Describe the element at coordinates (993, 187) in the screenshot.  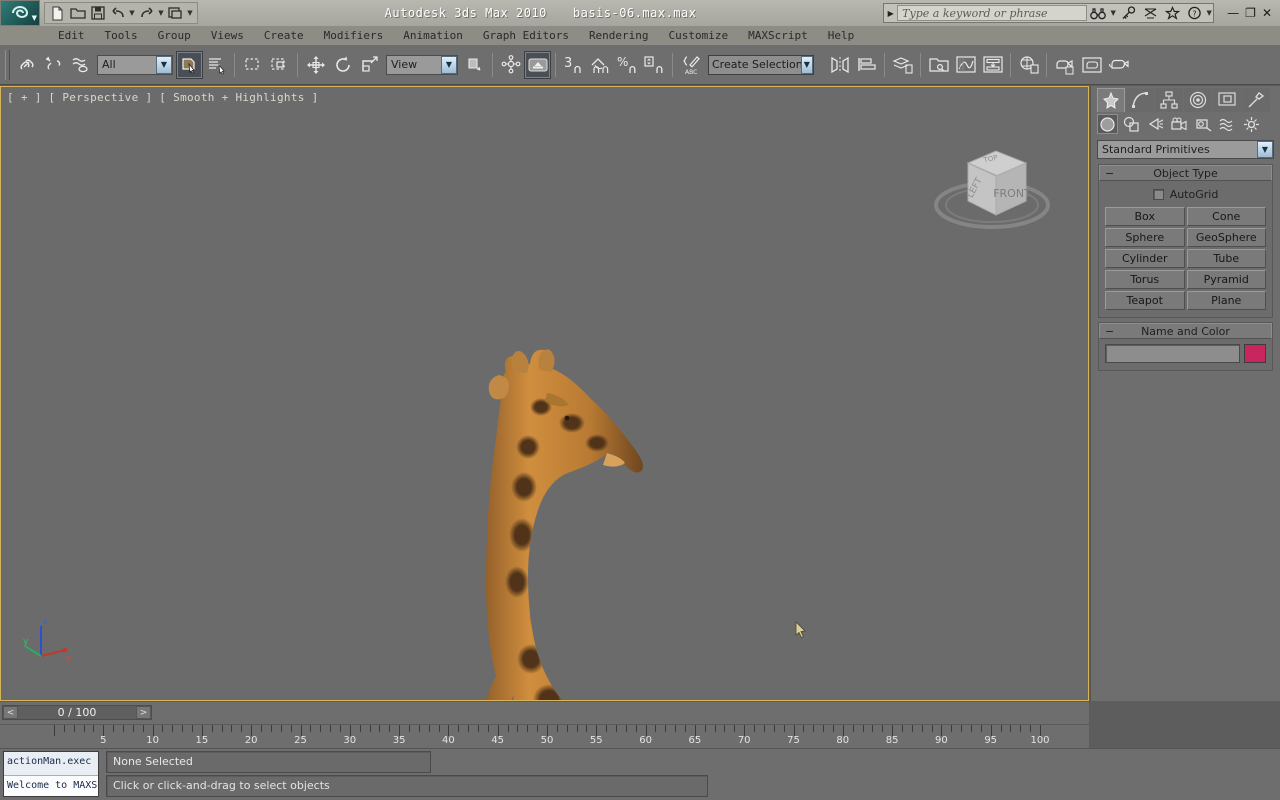
I see `view-cube: TOP LEFT FRONT` at that location.